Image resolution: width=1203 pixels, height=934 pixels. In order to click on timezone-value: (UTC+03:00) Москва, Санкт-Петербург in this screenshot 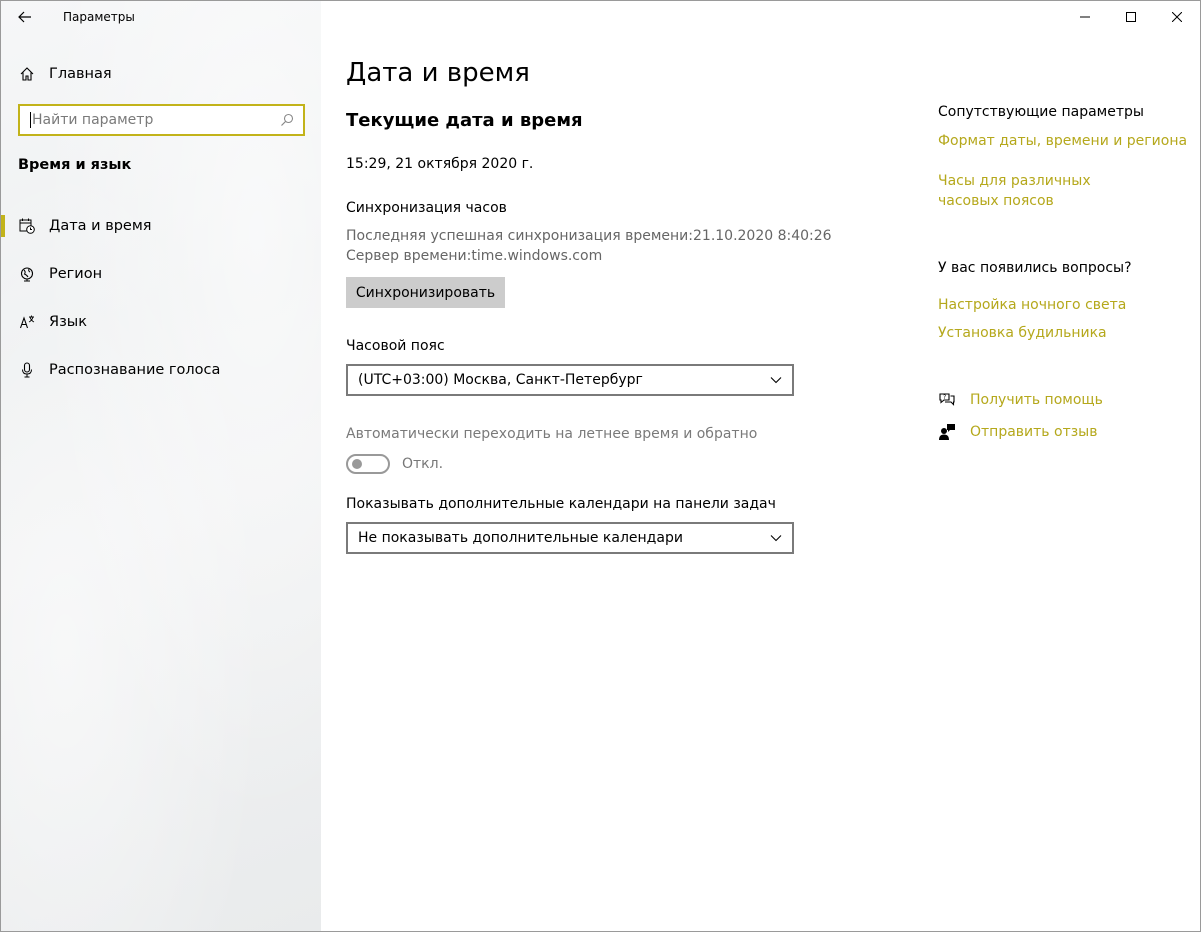, I will do `click(500, 380)`.